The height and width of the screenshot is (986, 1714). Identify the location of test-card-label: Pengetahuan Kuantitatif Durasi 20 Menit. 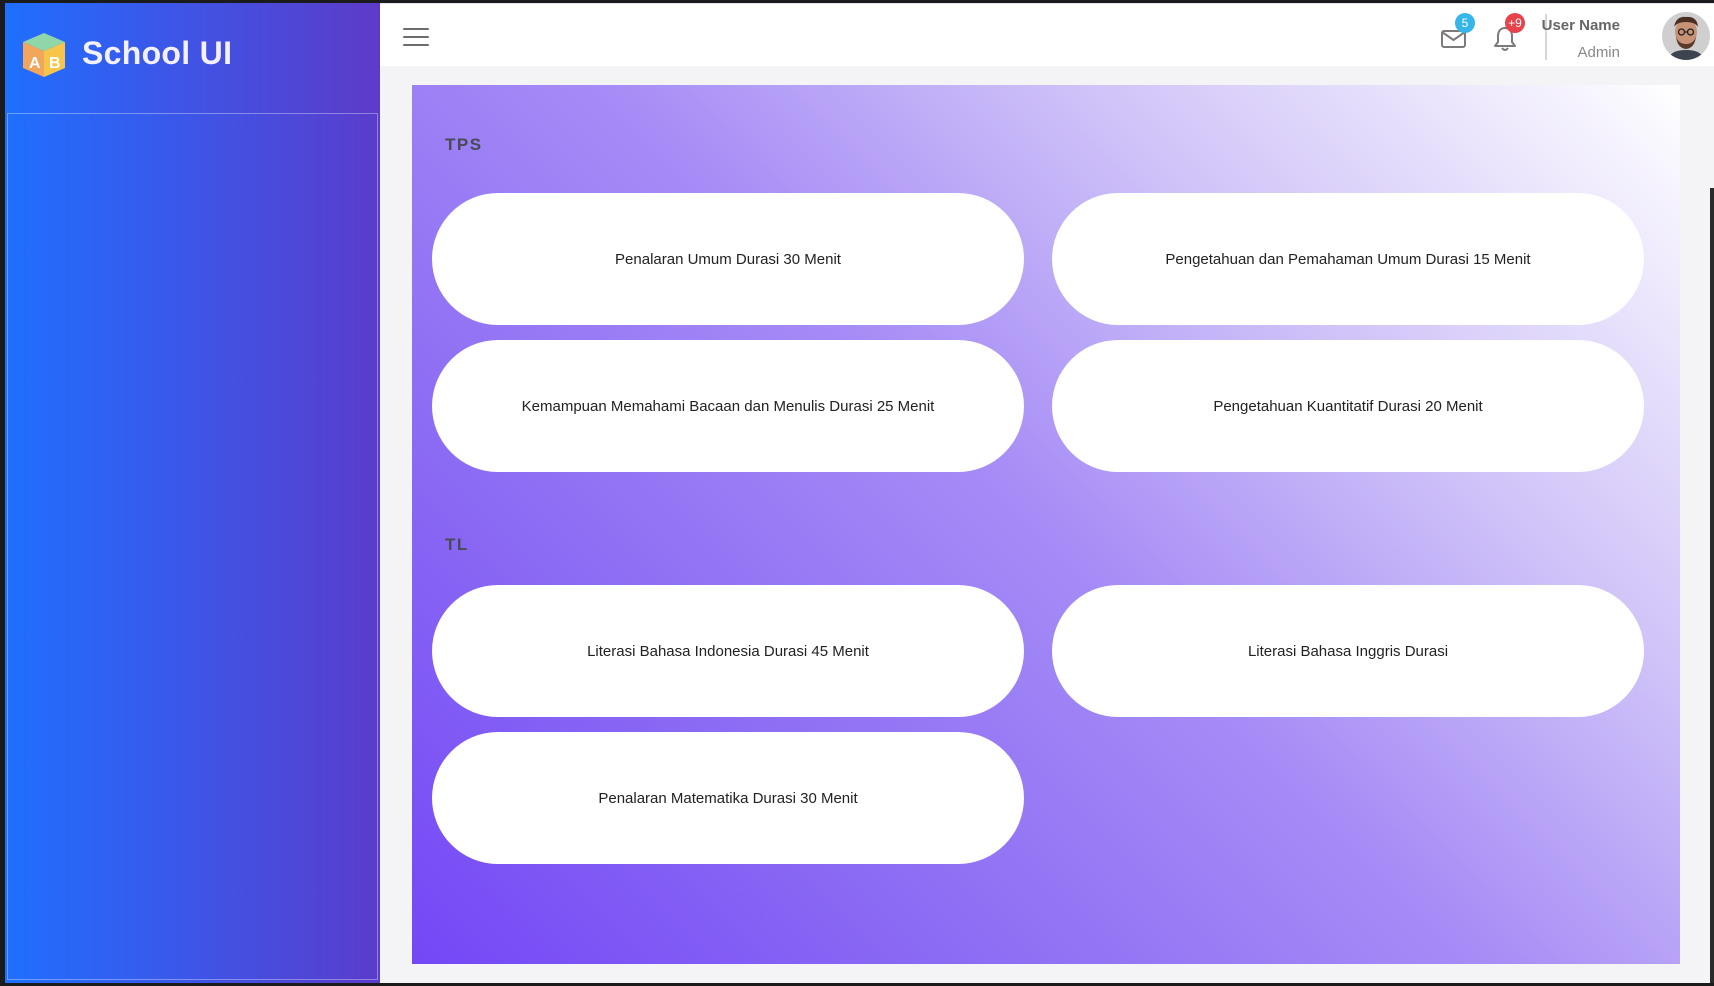
(1348, 406).